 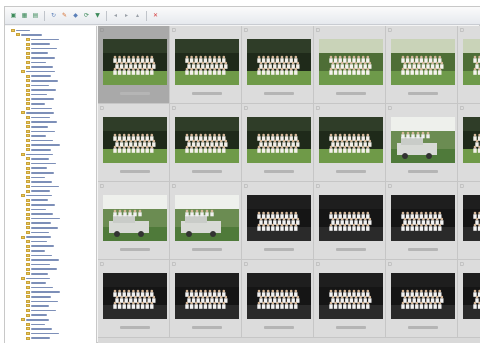 What do you see at coordinates (126, 15) in the screenshot?
I see `nav-forward-button: ▸` at bounding box center [126, 15].